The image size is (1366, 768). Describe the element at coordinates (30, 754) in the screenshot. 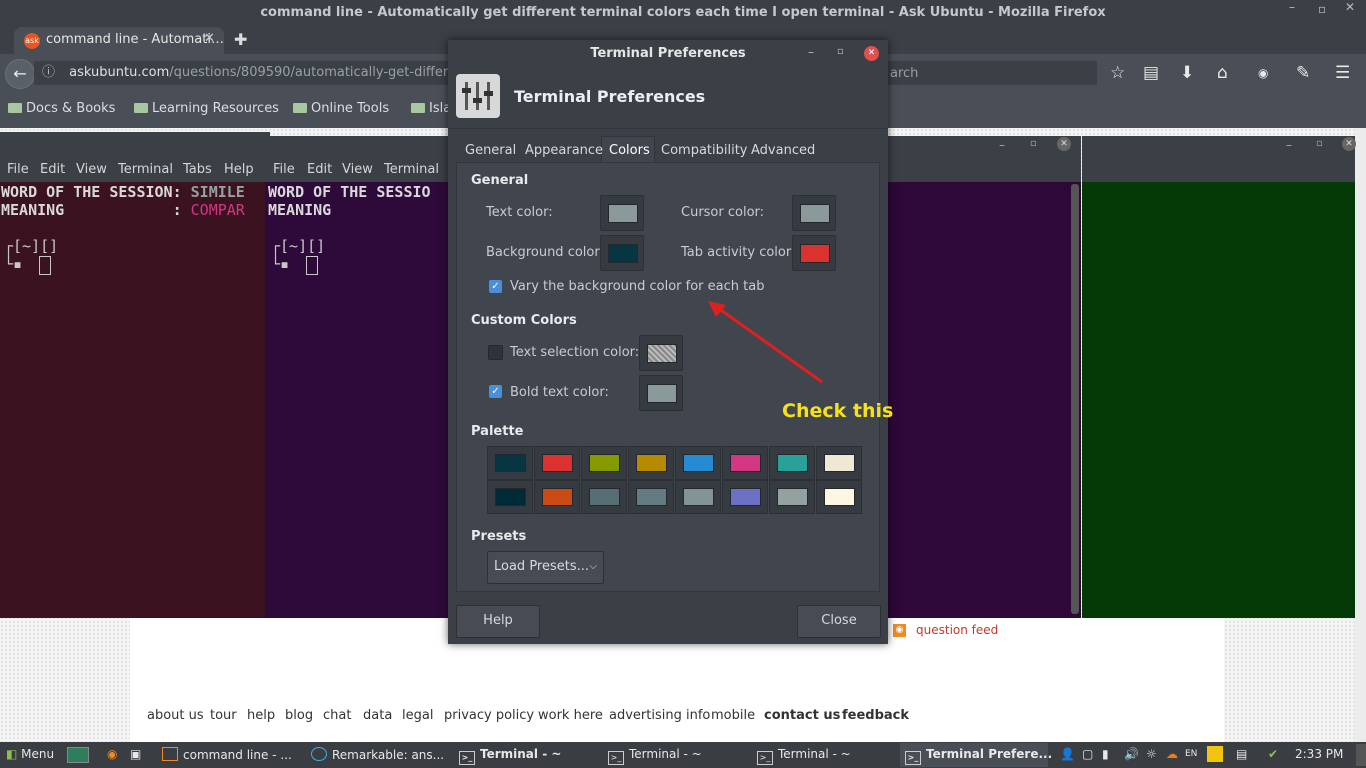

I see `start-menu-button: ◧ Menu` at that location.